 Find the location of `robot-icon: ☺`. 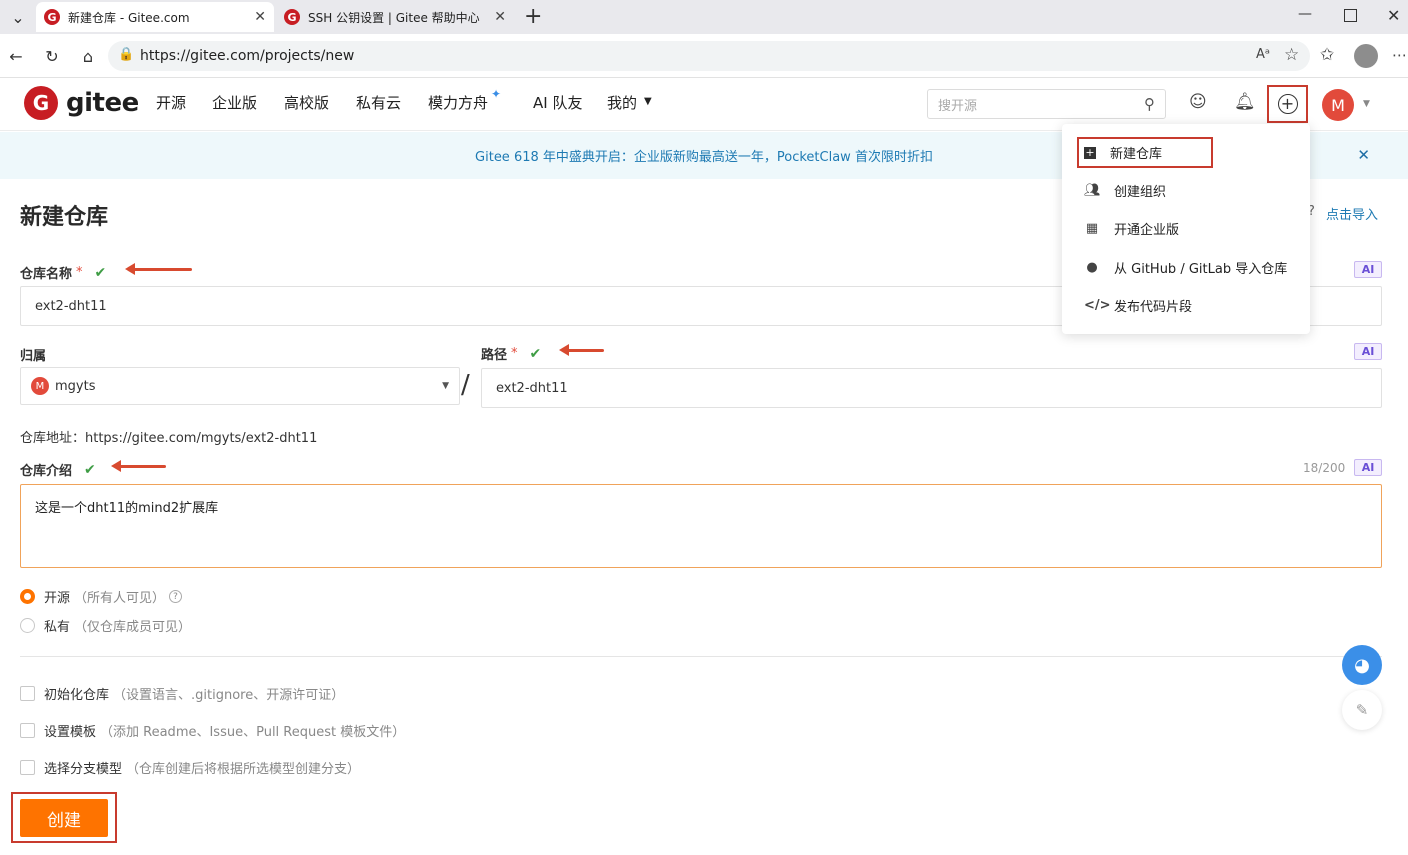

robot-icon: ☺ is located at coordinates (1198, 102).